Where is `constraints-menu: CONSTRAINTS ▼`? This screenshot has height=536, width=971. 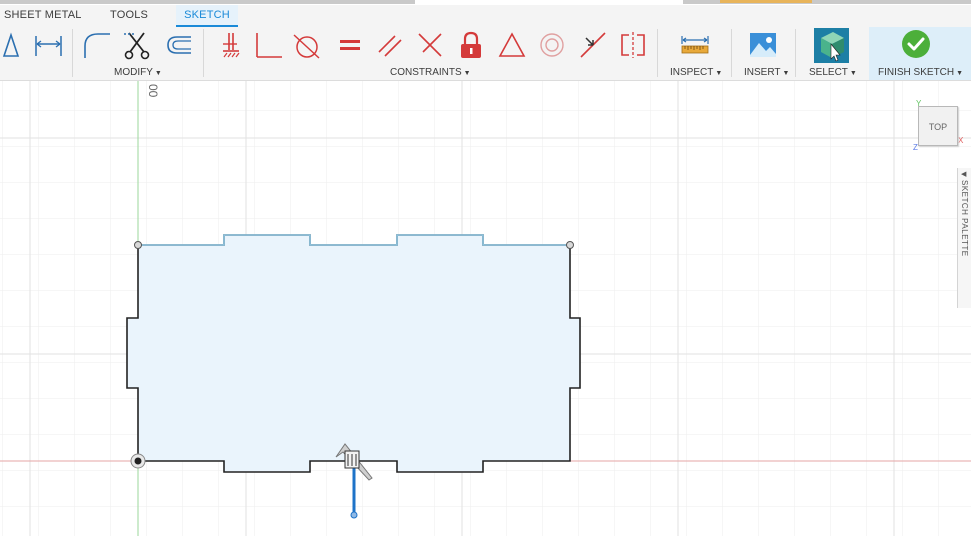
constraints-menu: CONSTRAINTS ▼ is located at coordinates (430, 72).